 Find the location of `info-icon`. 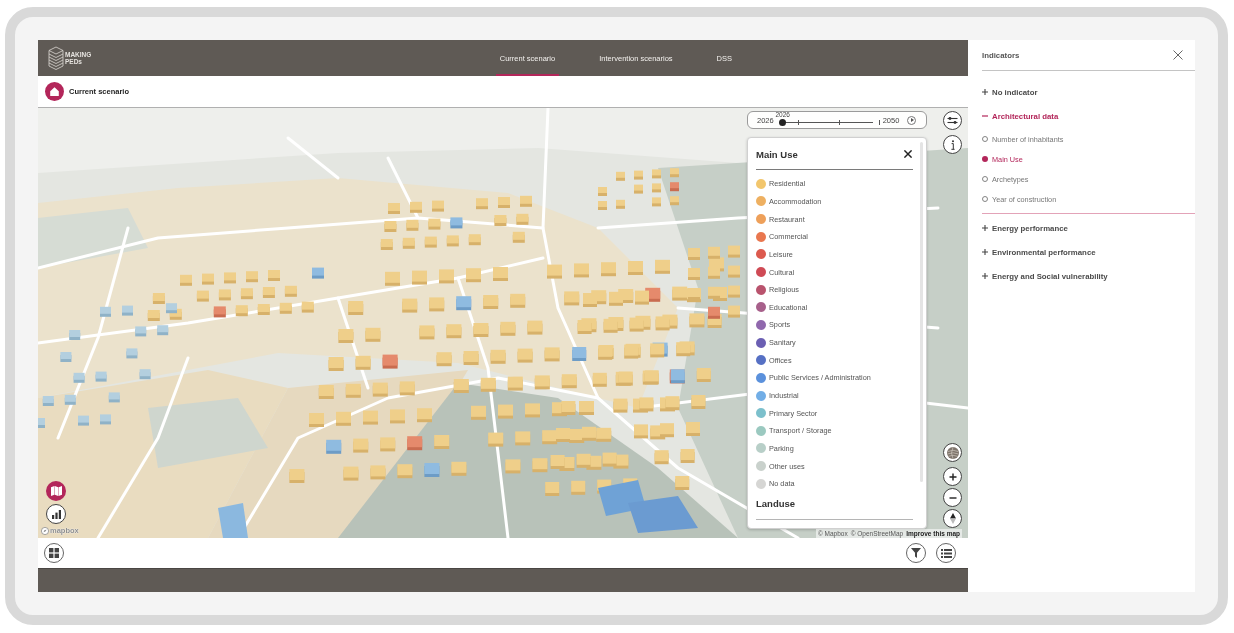

info-icon is located at coordinates (952, 144).